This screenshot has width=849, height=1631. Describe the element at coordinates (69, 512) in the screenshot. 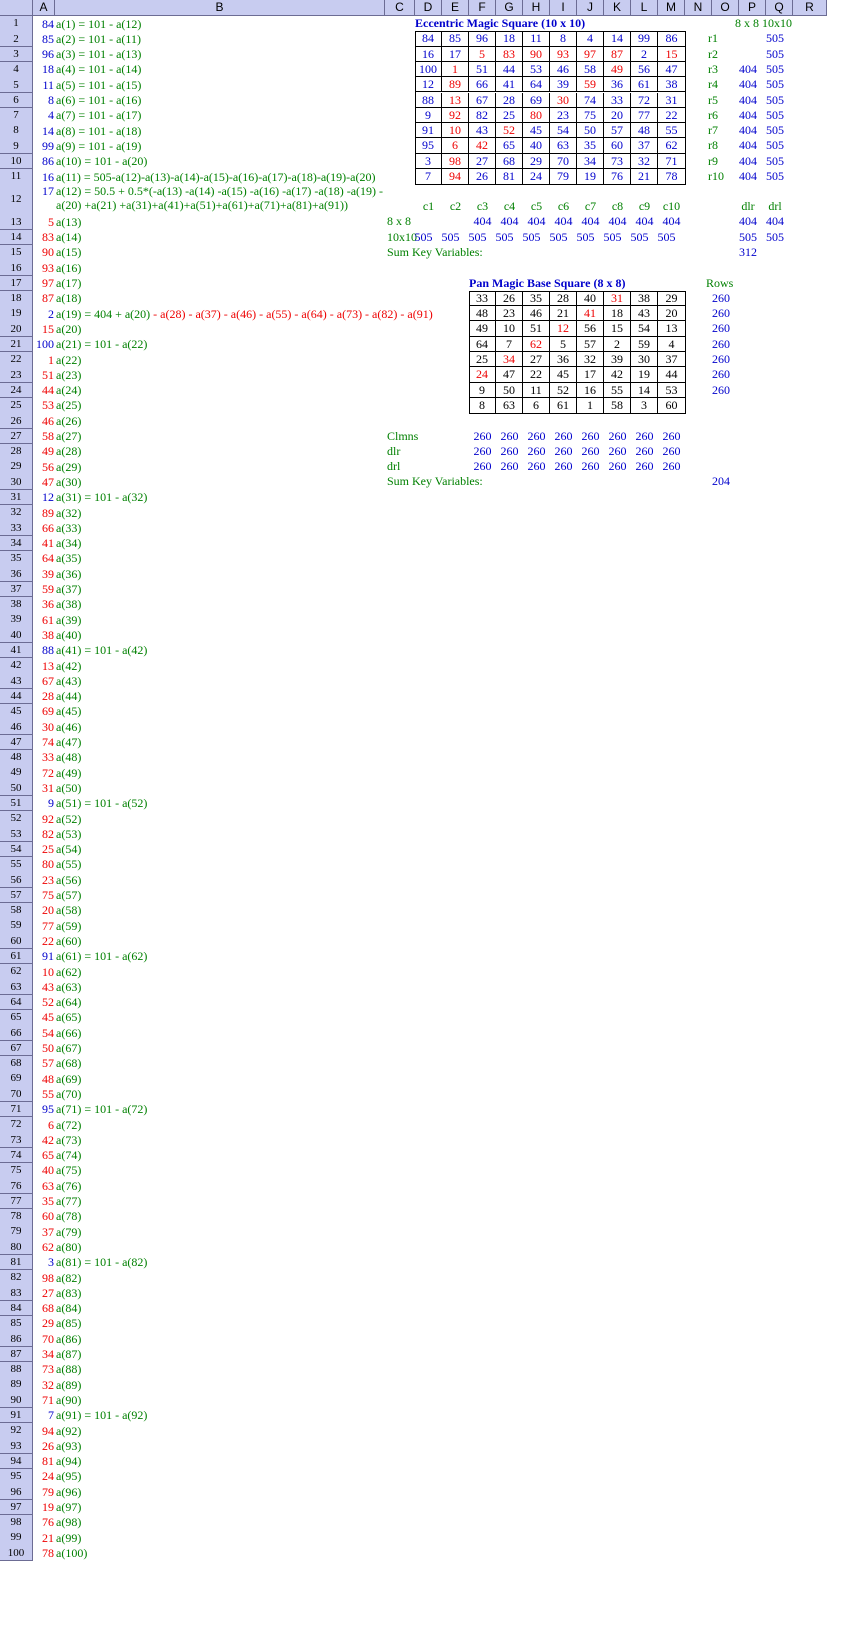

I see `cell-b-formula: a(32)` at that location.